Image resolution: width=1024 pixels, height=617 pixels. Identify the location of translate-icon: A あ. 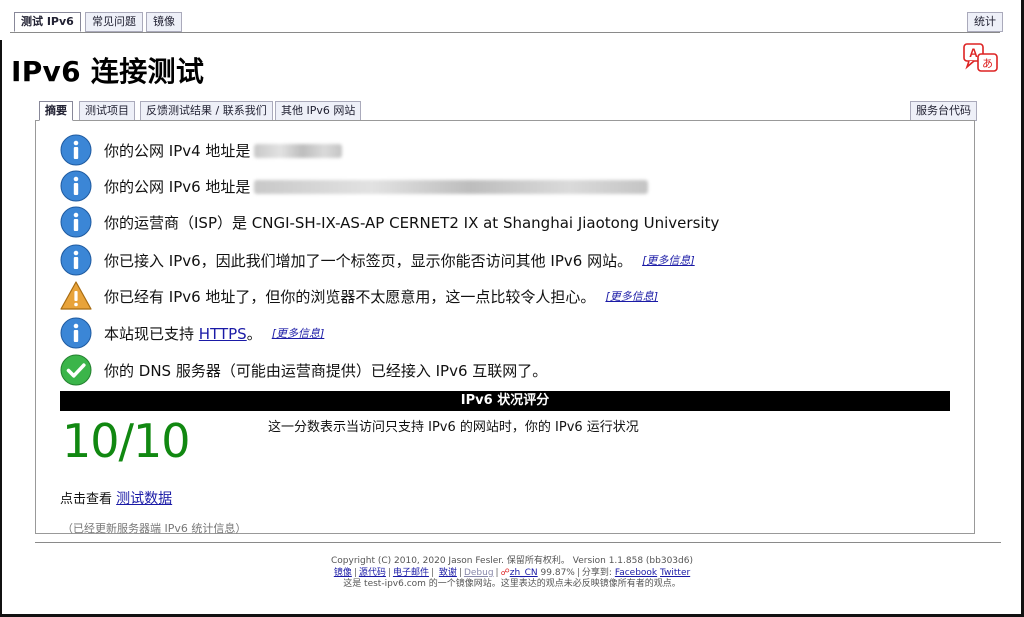
(981, 58).